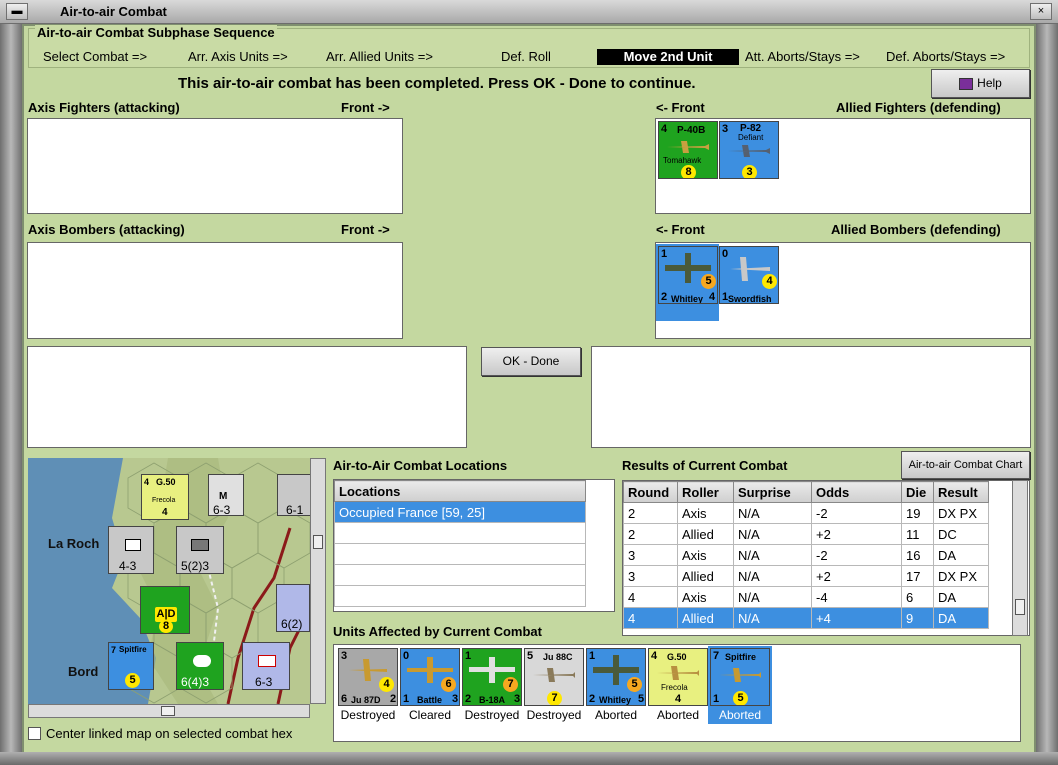 This screenshot has height=765, width=1058. I want to click on axis-bombers-front: Front ->, so click(365, 229).